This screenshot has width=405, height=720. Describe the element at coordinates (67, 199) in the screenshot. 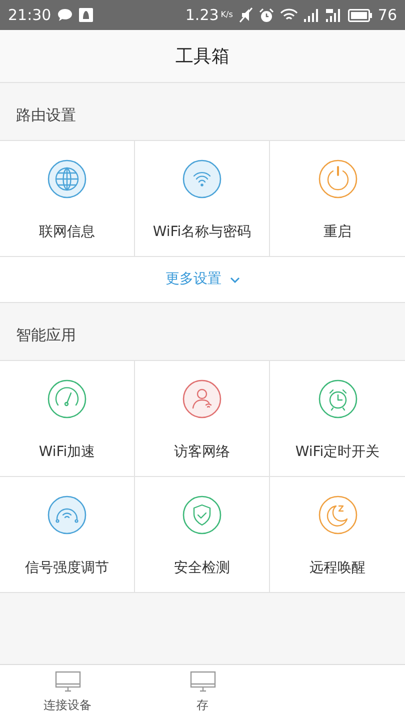

I see `tool-tile: 联网信息` at that location.